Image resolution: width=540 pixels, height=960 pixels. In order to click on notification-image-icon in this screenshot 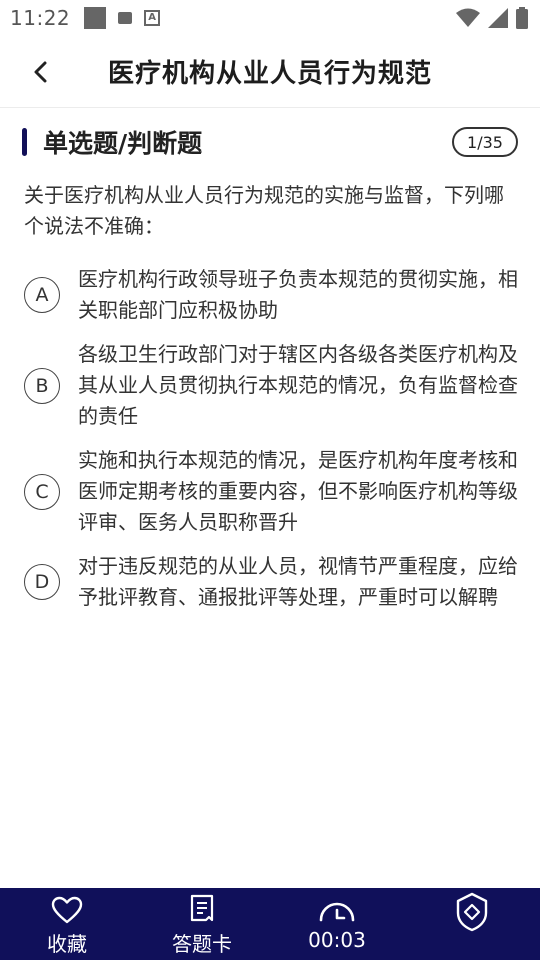, I will do `click(95, 18)`.